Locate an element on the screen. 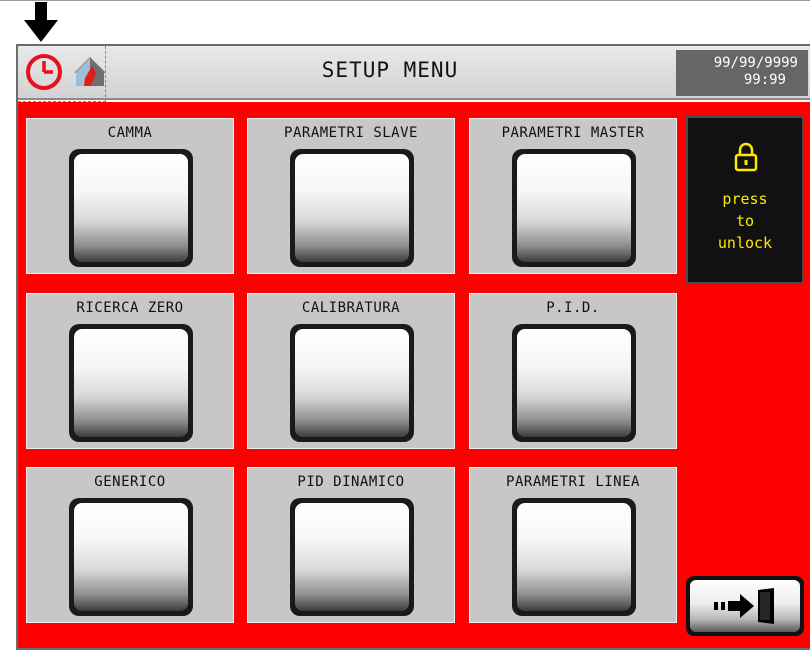 The image size is (810, 652). menu-button-pid-dinamico: PID DINAMICO is located at coordinates (351, 545).